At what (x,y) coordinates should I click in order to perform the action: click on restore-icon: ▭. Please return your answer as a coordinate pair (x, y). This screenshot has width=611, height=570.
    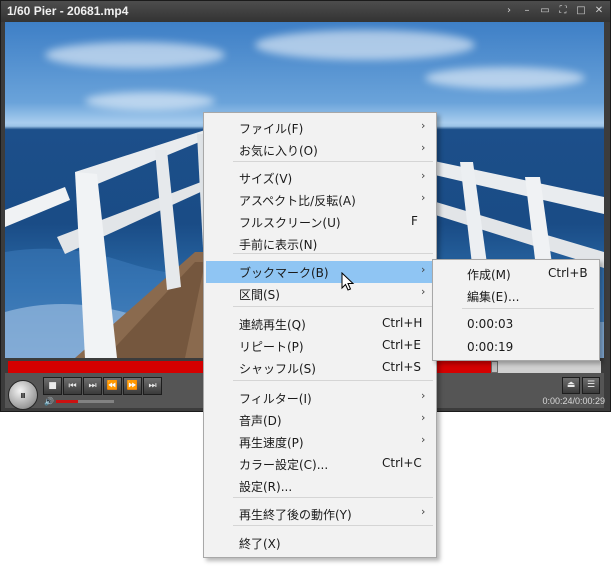
    Looking at the image, I should click on (545, 11).